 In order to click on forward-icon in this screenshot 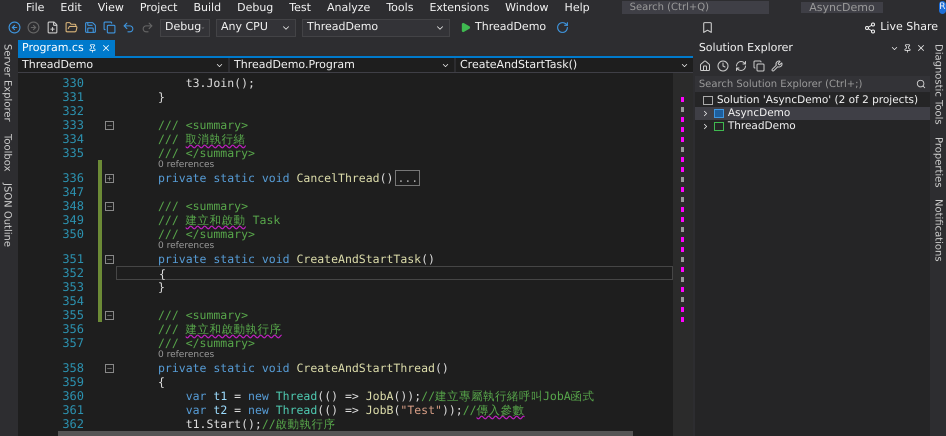, I will do `click(33, 27)`.